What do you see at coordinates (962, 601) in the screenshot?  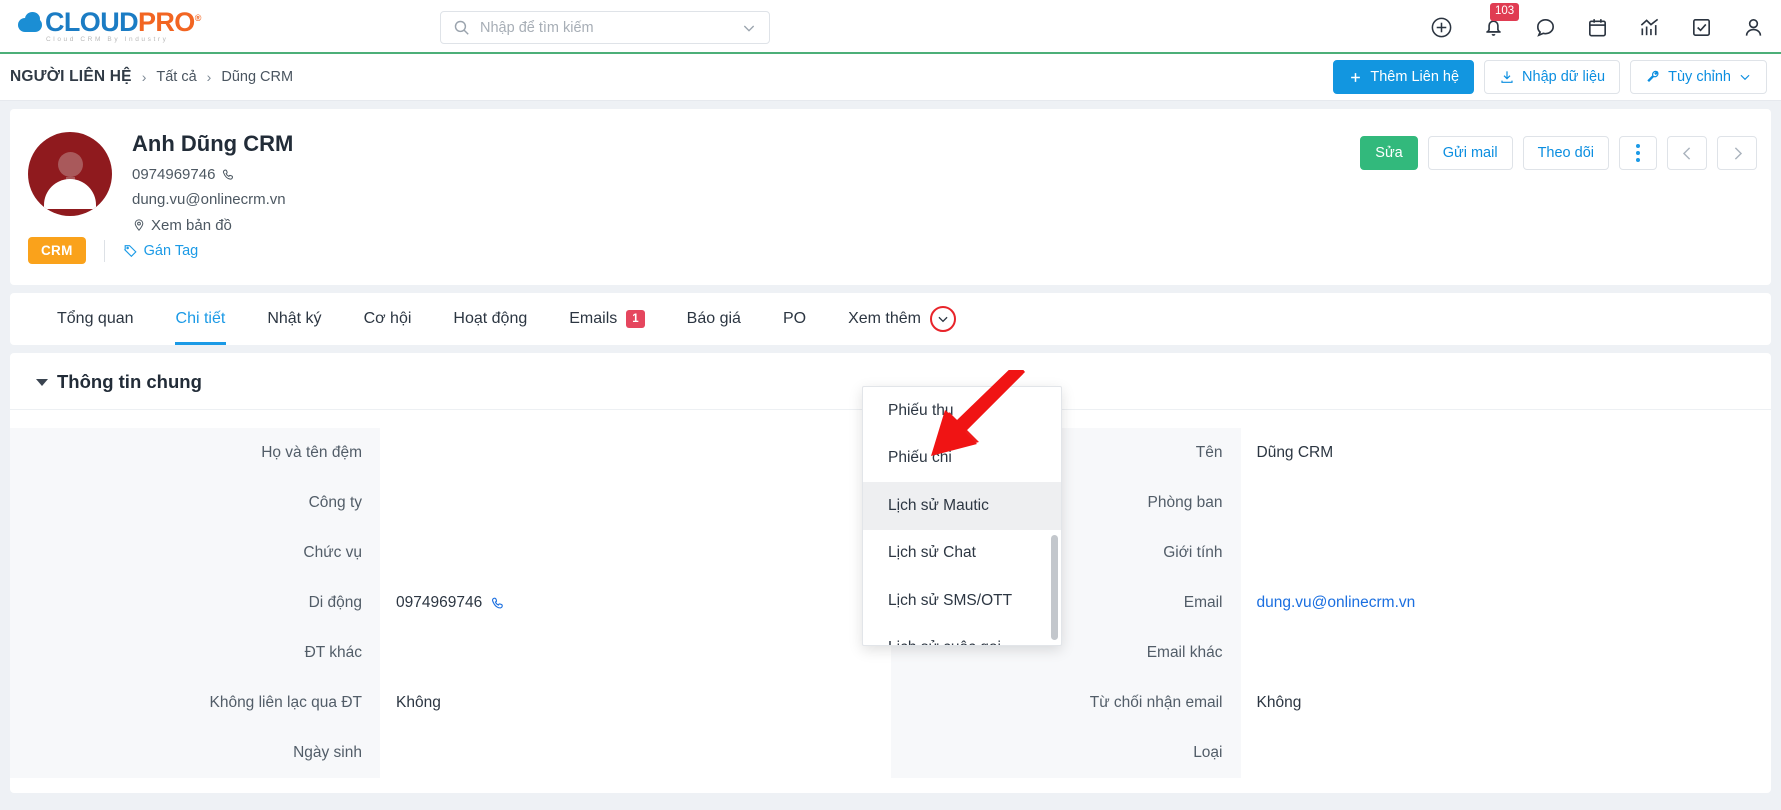 I see `menu-item-lich-su-sms-ott: Lịch sử SMS/OTT` at bounding box center [962, 601].